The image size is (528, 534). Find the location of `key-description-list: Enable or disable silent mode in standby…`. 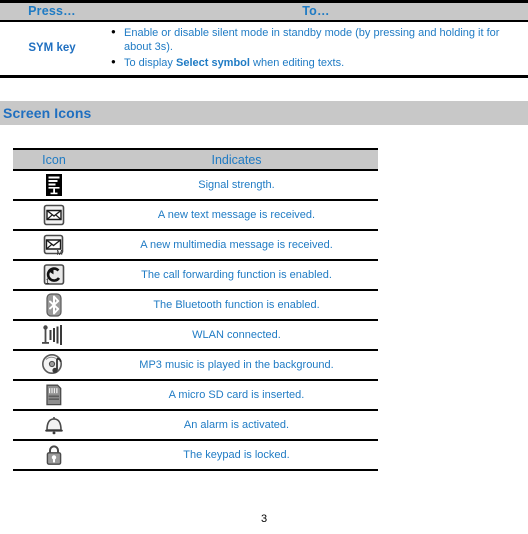

key-description-list: Enable or disable silent mode in standby… is located at coordinates (318, 48).